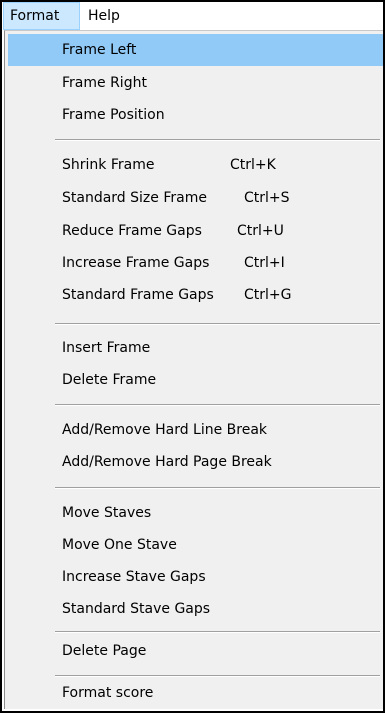 The width and height of the screenshot is (385, 713). What do you see at coordinates (195, 651) in the screenshot?
I see `menu-item-delete-page: Delete Page` at bounding box center [195, 651].